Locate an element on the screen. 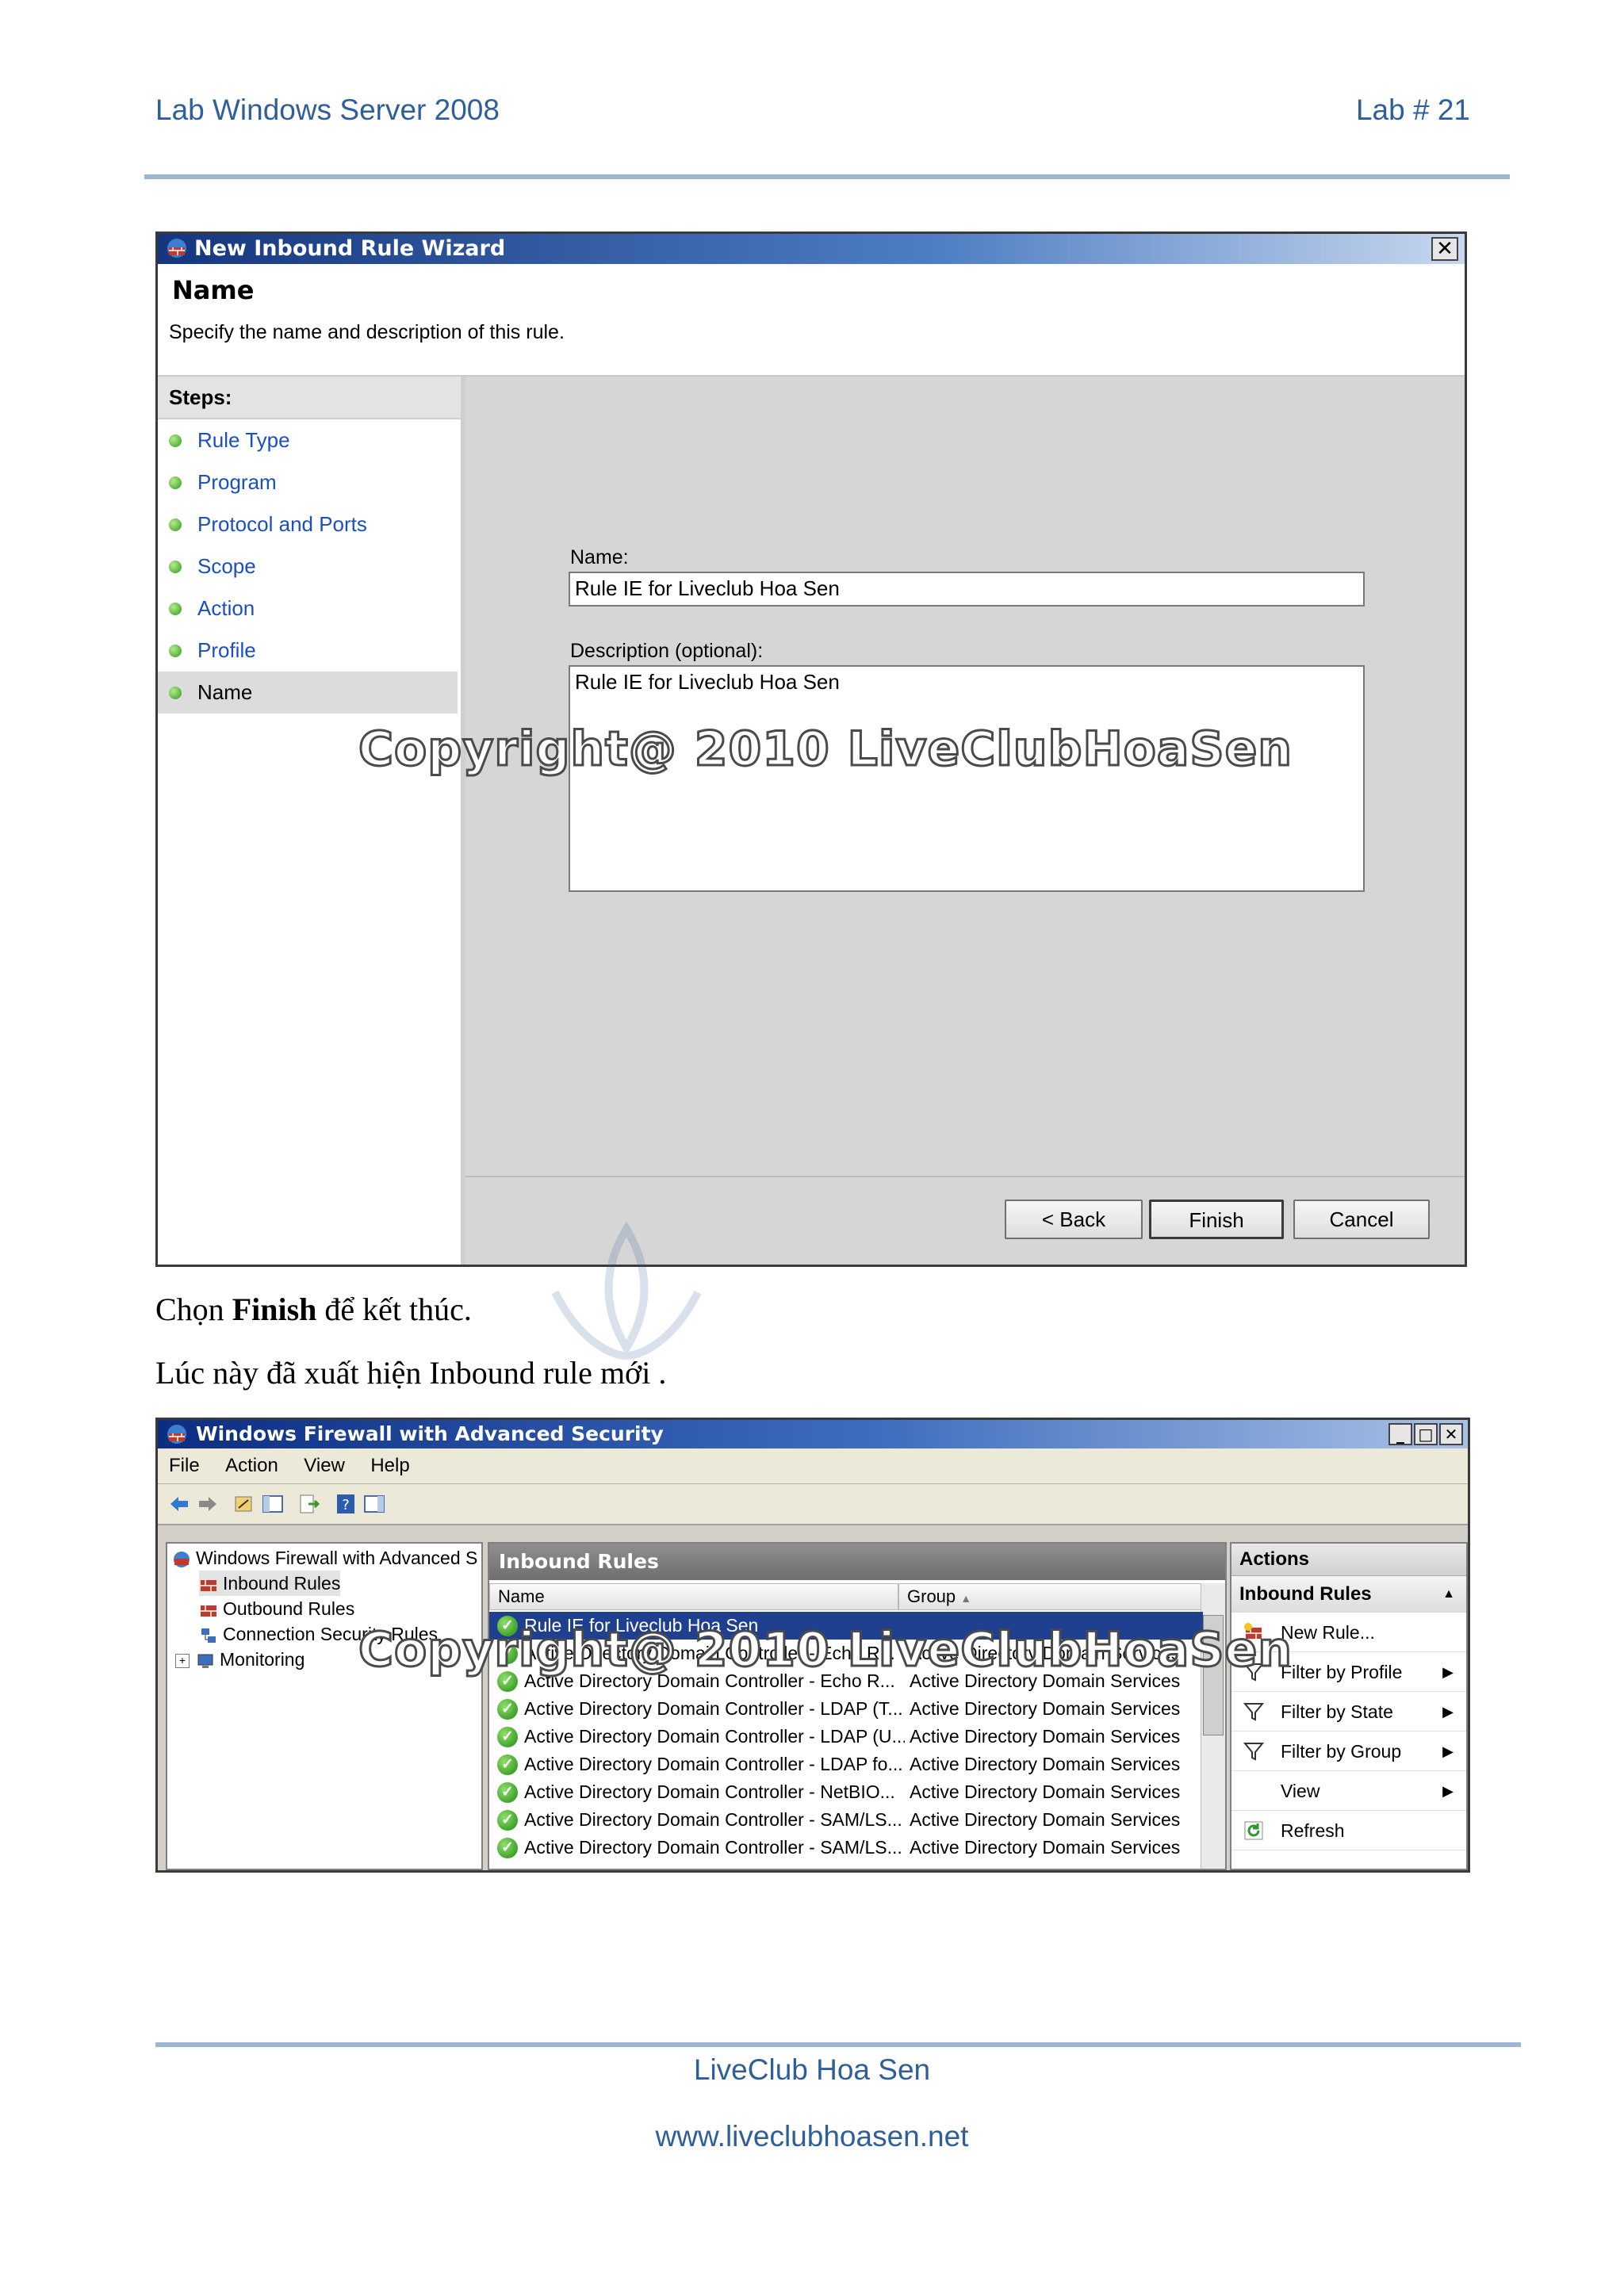 The width and height of the screenshot is (1624, 2296). help-icon: ? is located at coordinates (346, 1504).